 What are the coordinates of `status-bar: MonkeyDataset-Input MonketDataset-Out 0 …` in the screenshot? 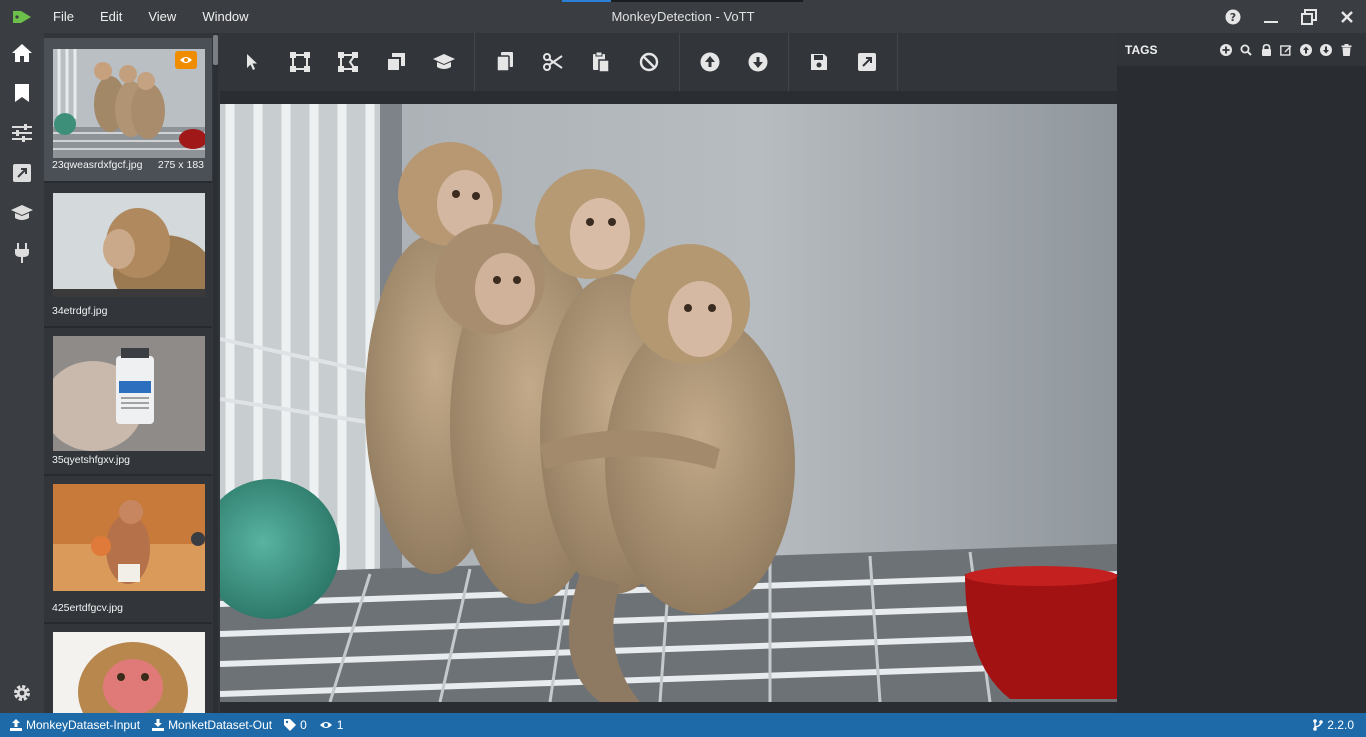 It's located at (683, 725).